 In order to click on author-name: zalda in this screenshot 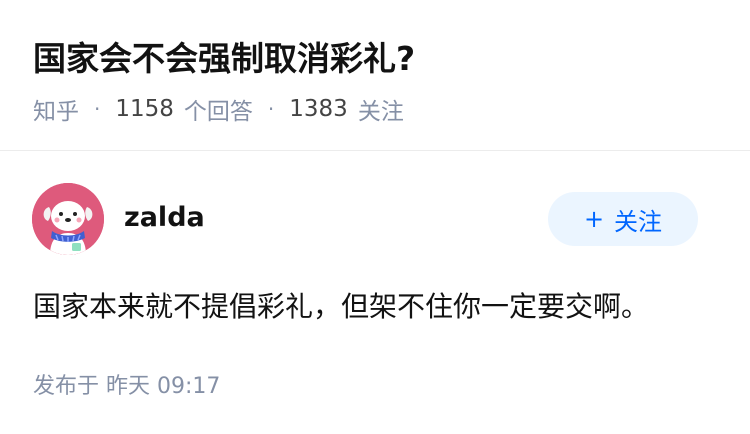, I will do `click(164, 218)`.